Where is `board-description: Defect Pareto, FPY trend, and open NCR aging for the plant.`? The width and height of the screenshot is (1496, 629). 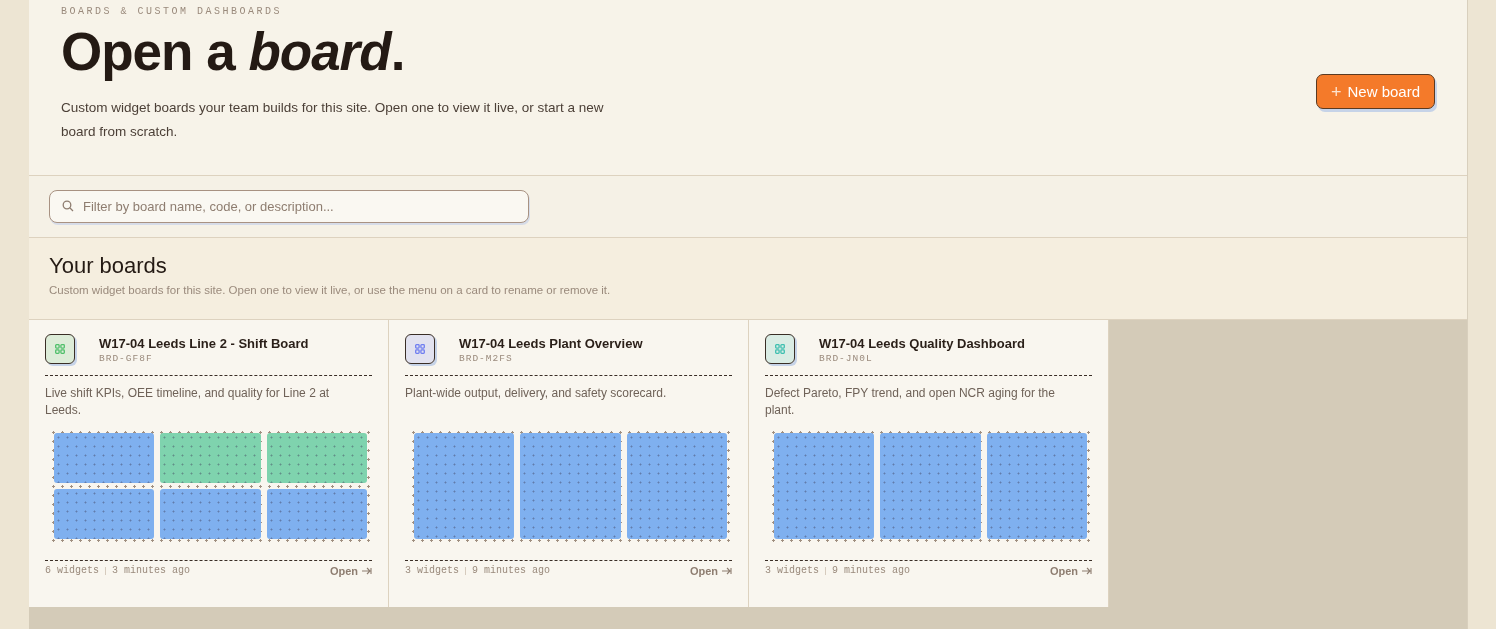 board-description: Defect Pareto, FPY trend, and open NCR aging for the plant. is located at coordinates (910, 402).